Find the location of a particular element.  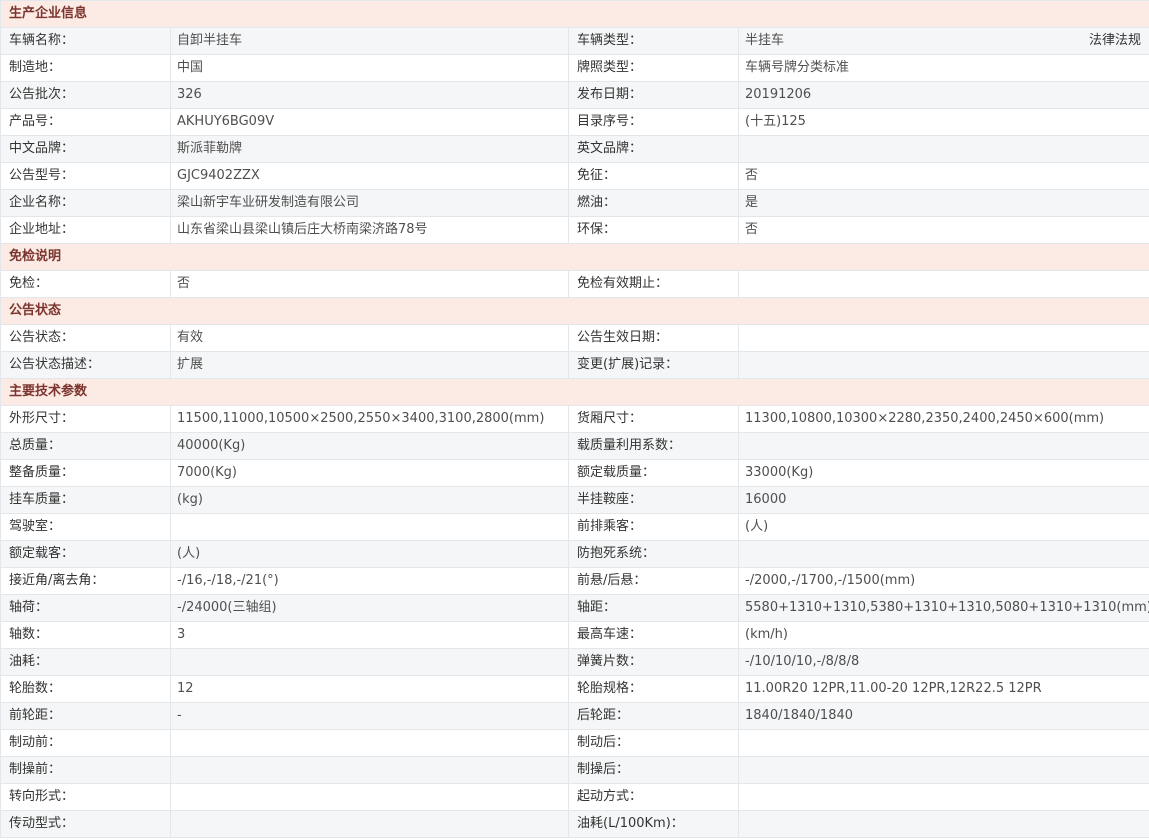

field-value: -/2000,-/1700,-/1500(mm) is located at coordinates (943, 581).